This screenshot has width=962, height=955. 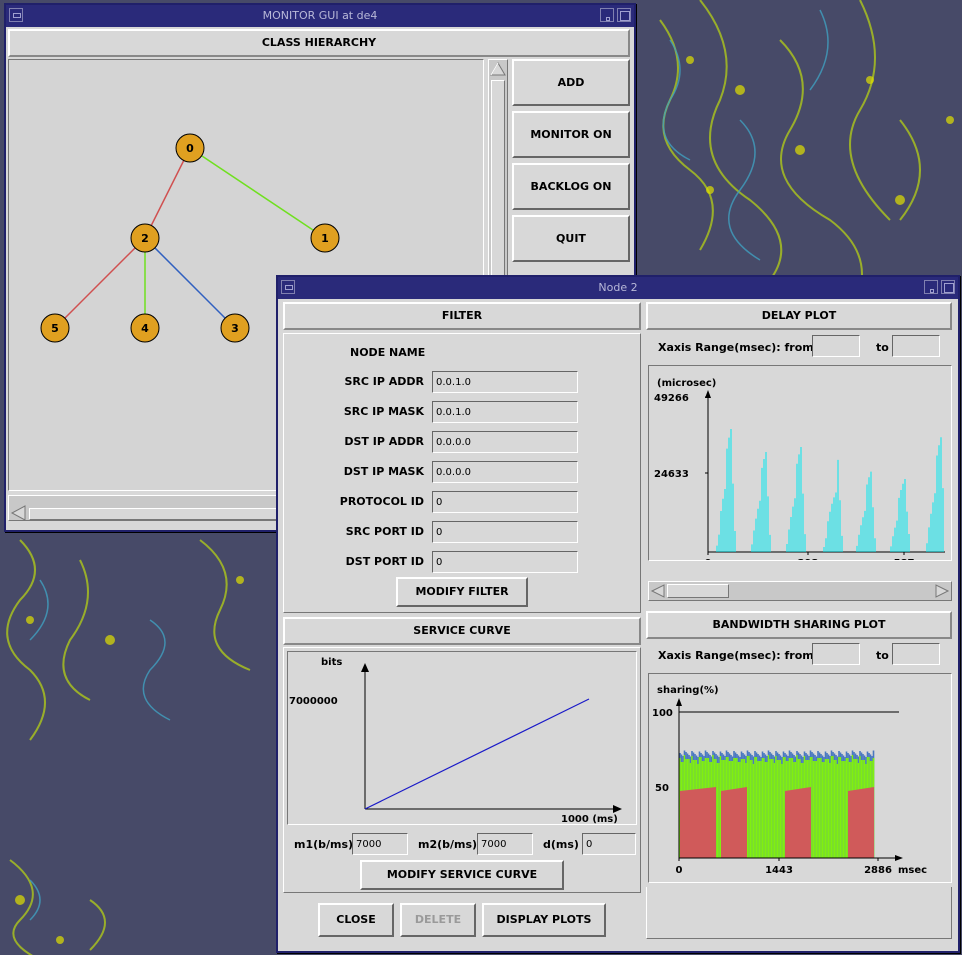 What do you see at coordinates (383, 411) in the screenshot?
I see `filter-field-label: SRC IP MASK` at bounding box center [383, 411].